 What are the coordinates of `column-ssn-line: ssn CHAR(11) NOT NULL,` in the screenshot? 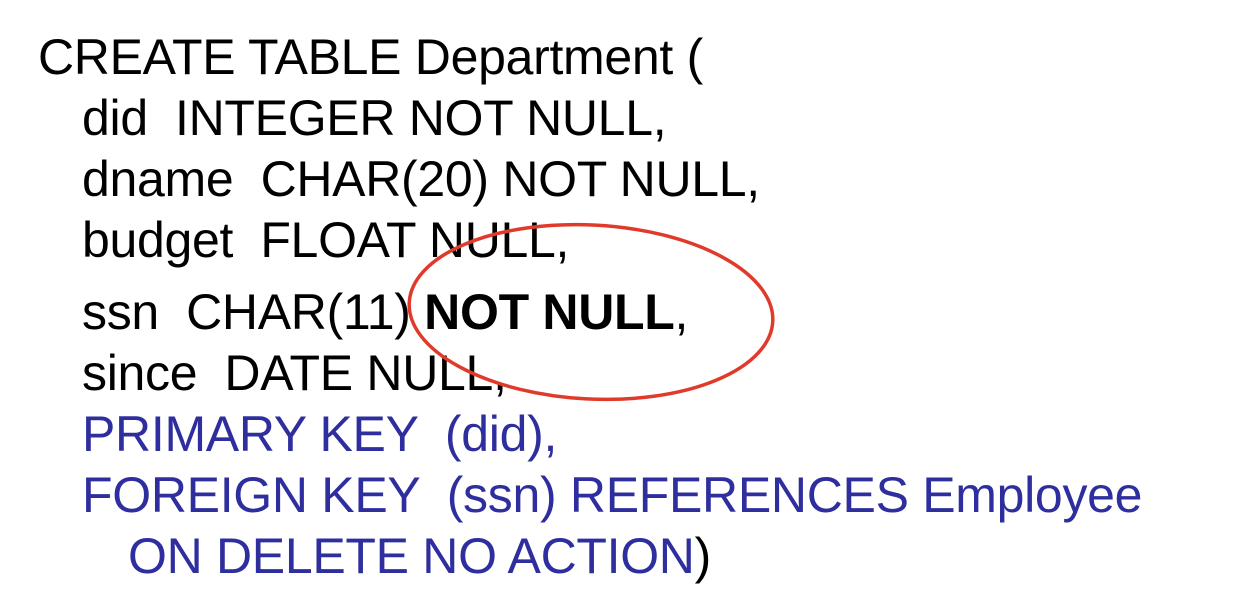 It's located at (385, 312).